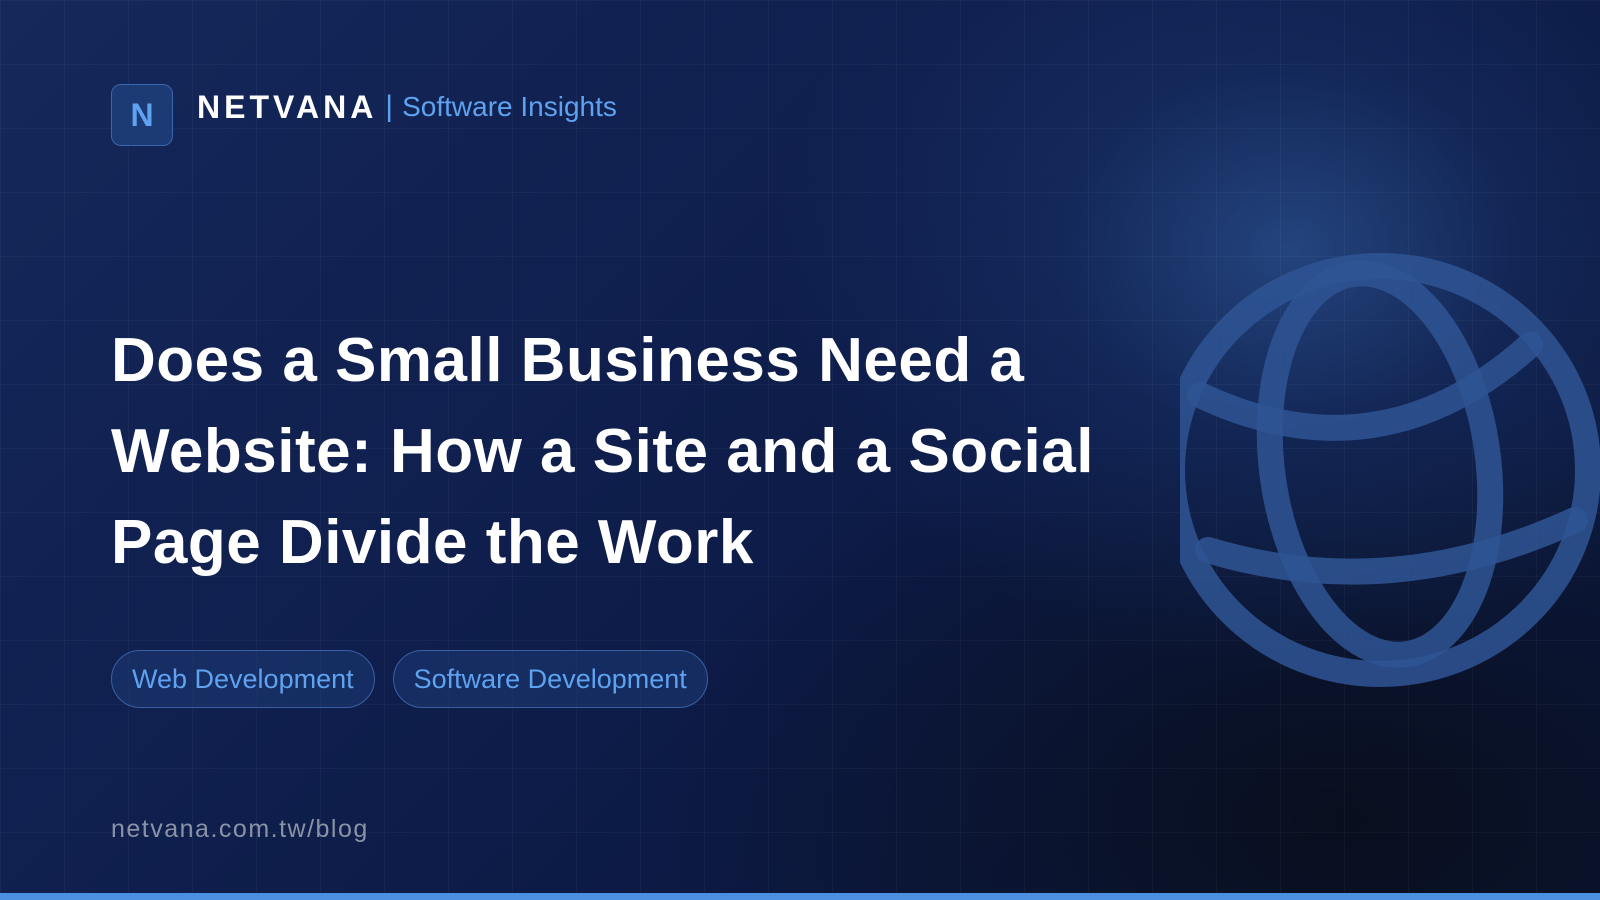  What do you see at coordinates (800, 896) in the screenshot?
I see `bottom-accent-bar` at bounding box center [800, 896].